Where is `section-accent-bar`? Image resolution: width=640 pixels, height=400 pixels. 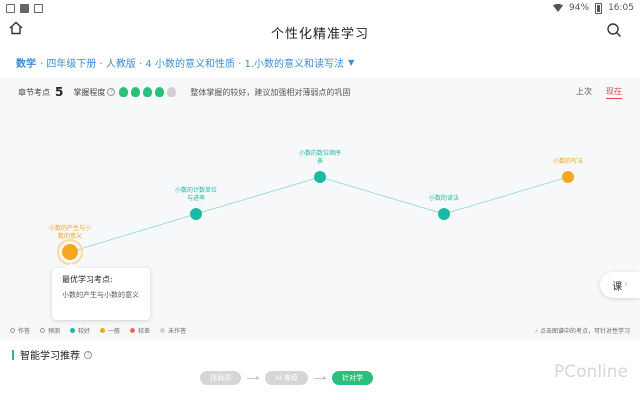
section-accent-bar is located at coordinates (13, 354).